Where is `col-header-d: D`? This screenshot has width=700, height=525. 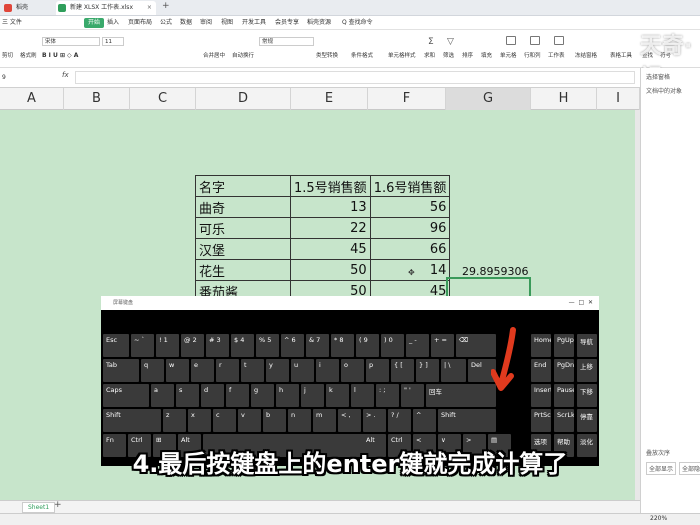 col-header-d: D is located at coordinates (243, 99).